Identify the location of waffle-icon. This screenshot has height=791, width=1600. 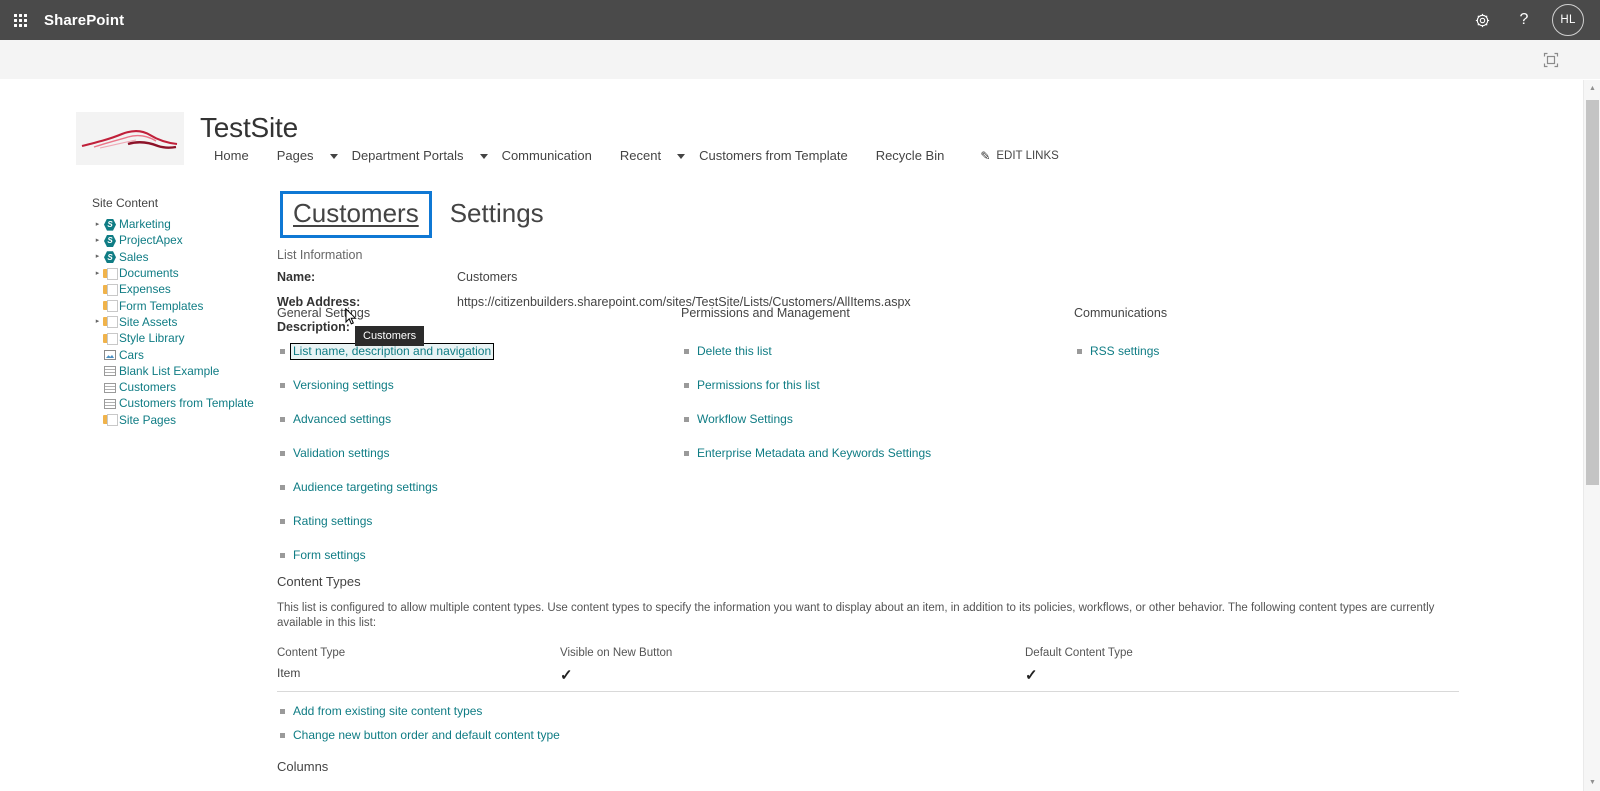
(20, 20).